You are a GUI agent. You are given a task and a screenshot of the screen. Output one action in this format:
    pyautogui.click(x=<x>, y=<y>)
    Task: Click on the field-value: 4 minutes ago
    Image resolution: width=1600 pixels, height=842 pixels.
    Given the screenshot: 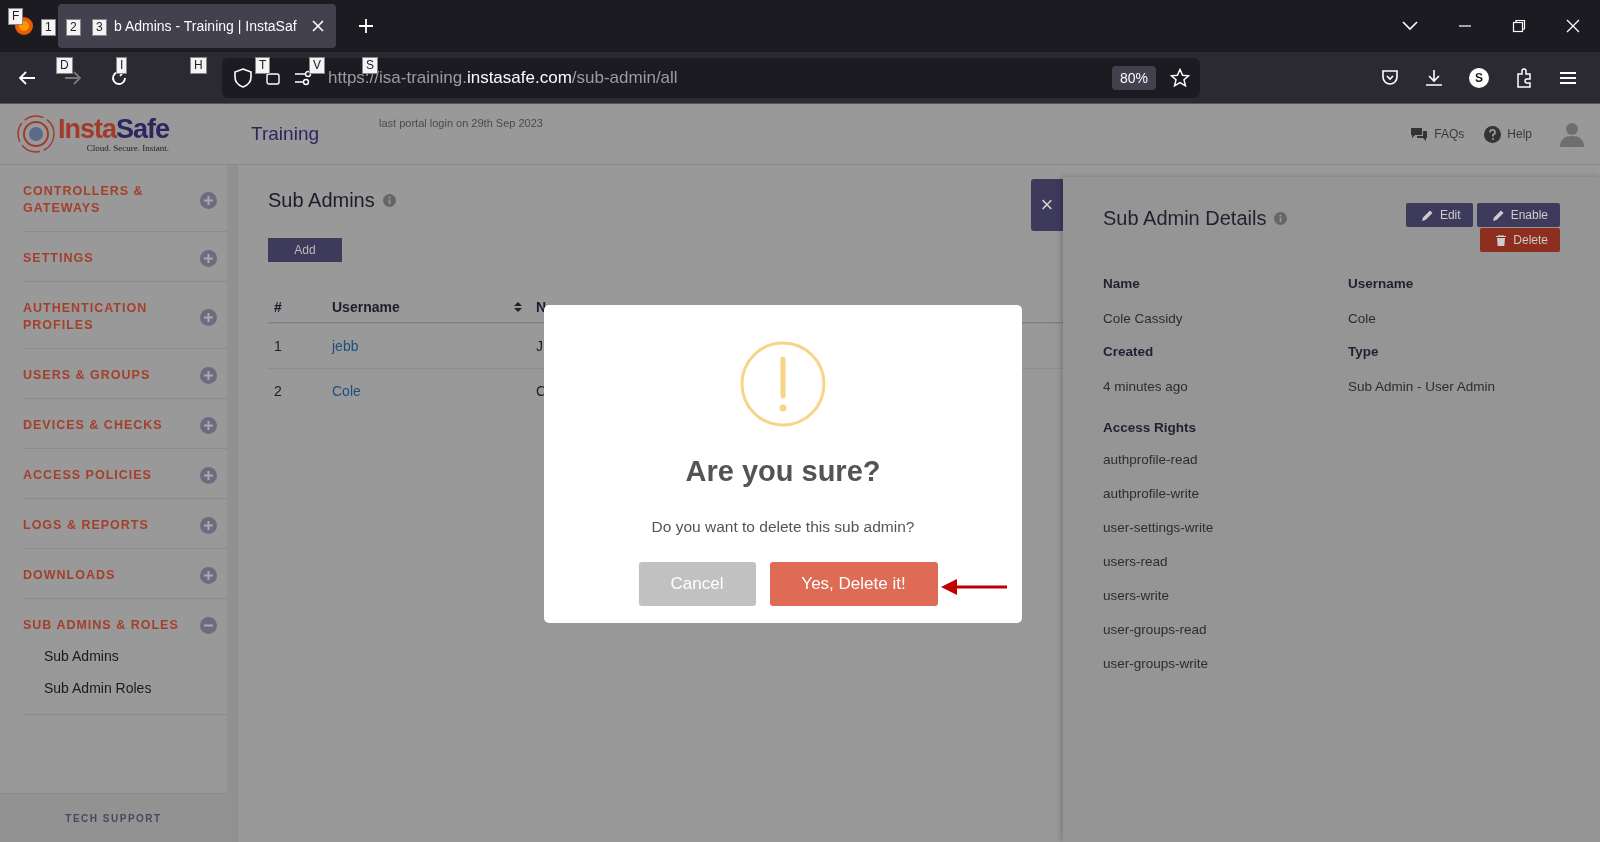 What is the action you would take?
    pyautogui.click(x=1146, y=386)
    